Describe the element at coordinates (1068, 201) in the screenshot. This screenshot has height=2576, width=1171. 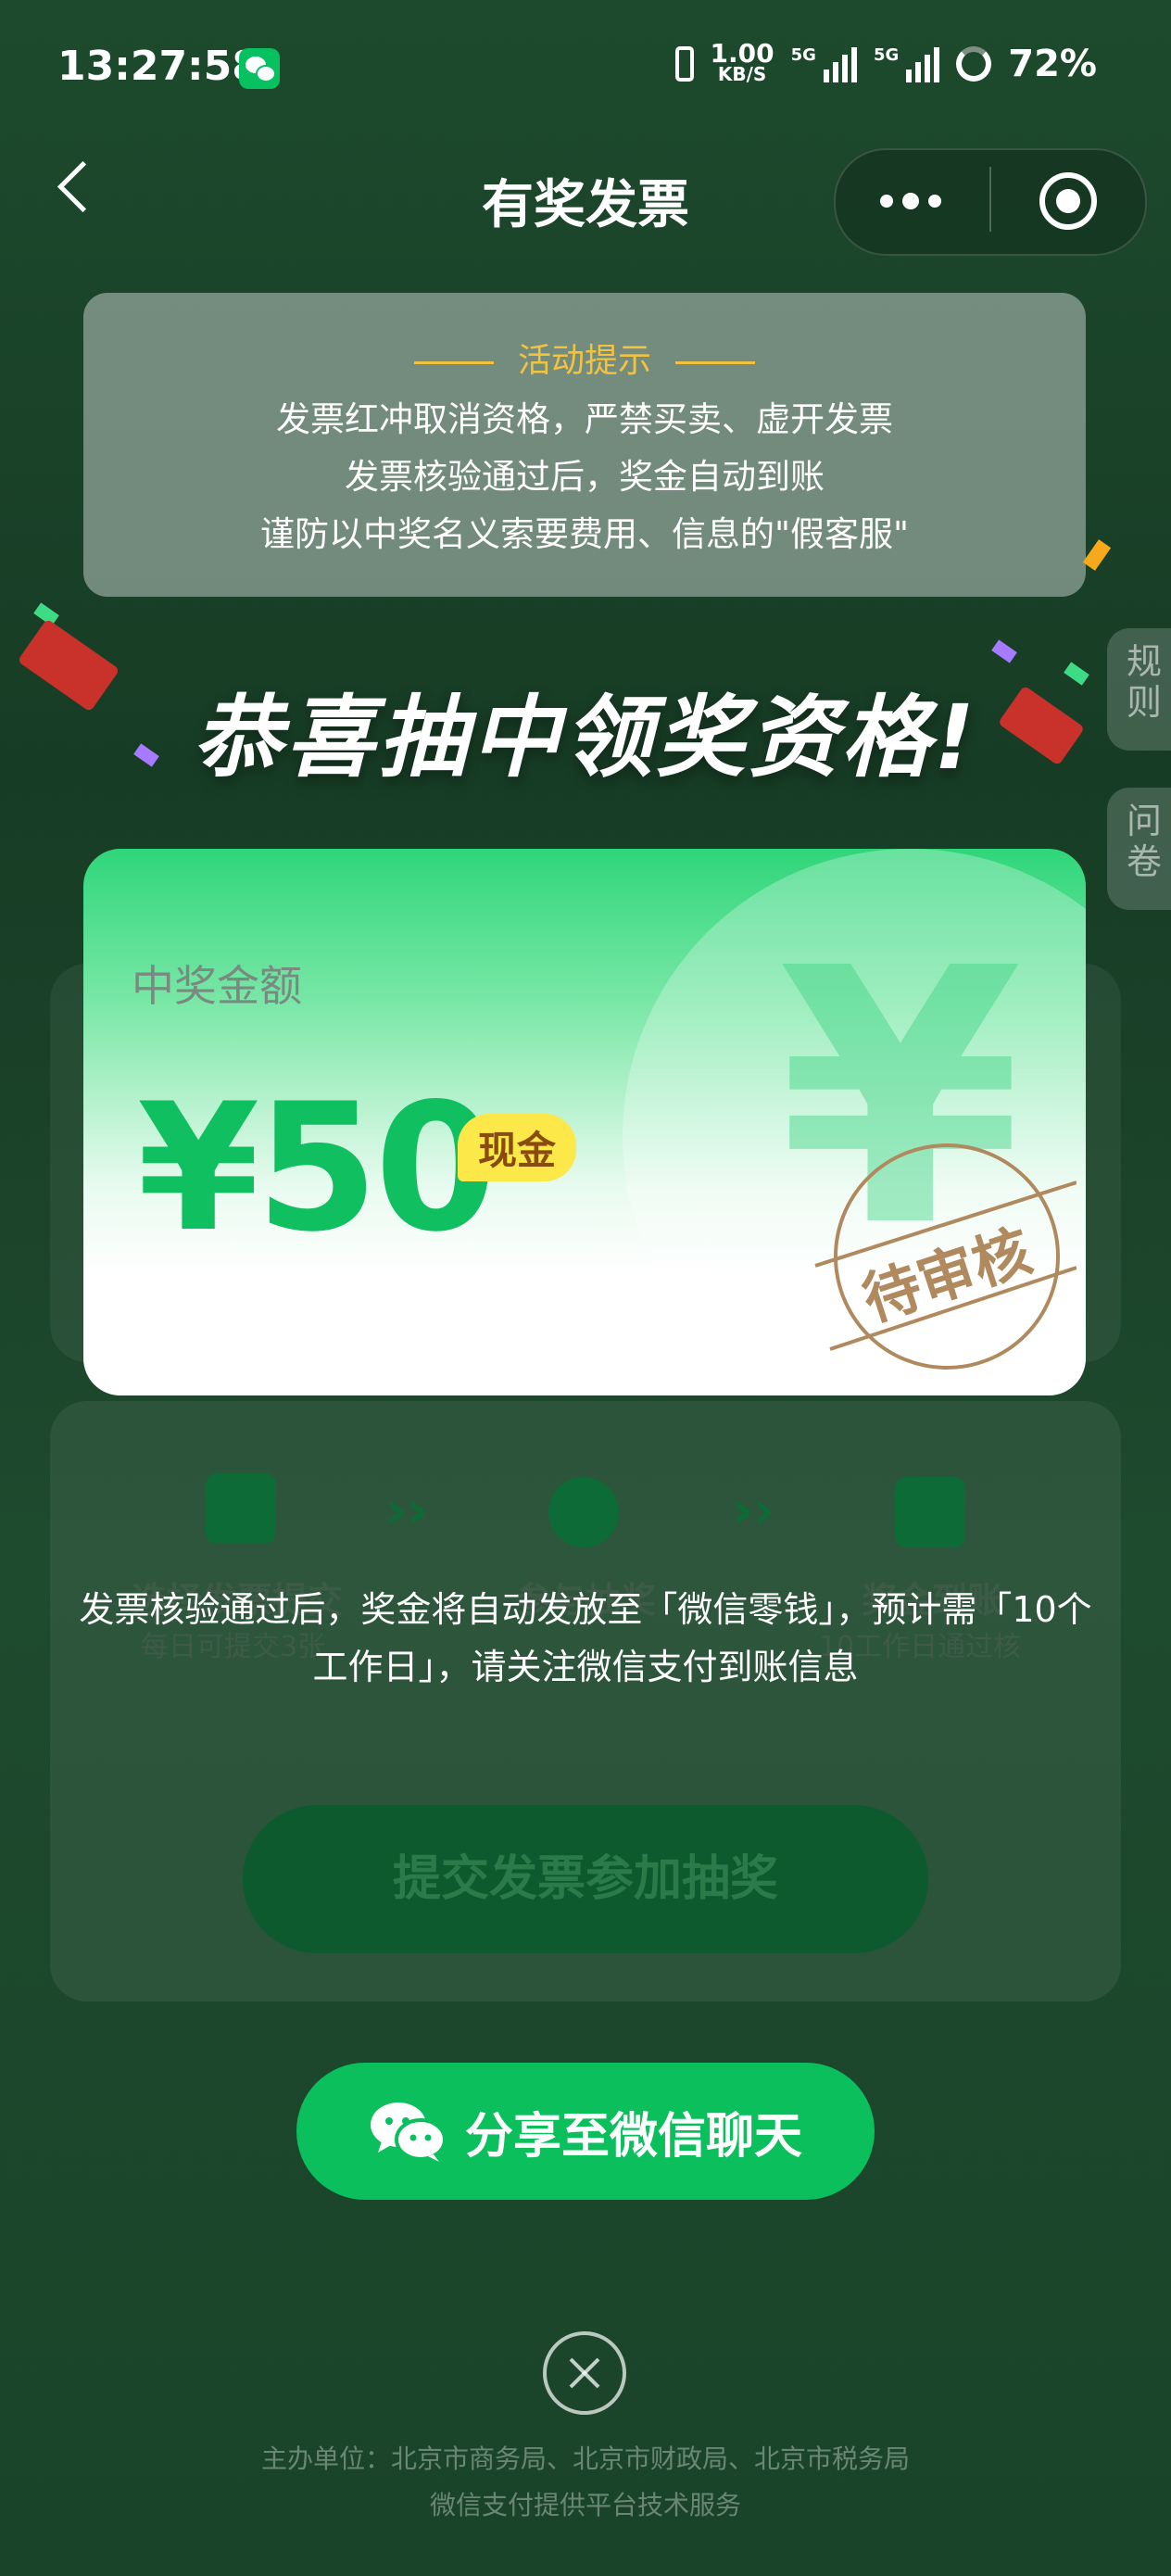
I see `close-miniprogram-icon` at that location.